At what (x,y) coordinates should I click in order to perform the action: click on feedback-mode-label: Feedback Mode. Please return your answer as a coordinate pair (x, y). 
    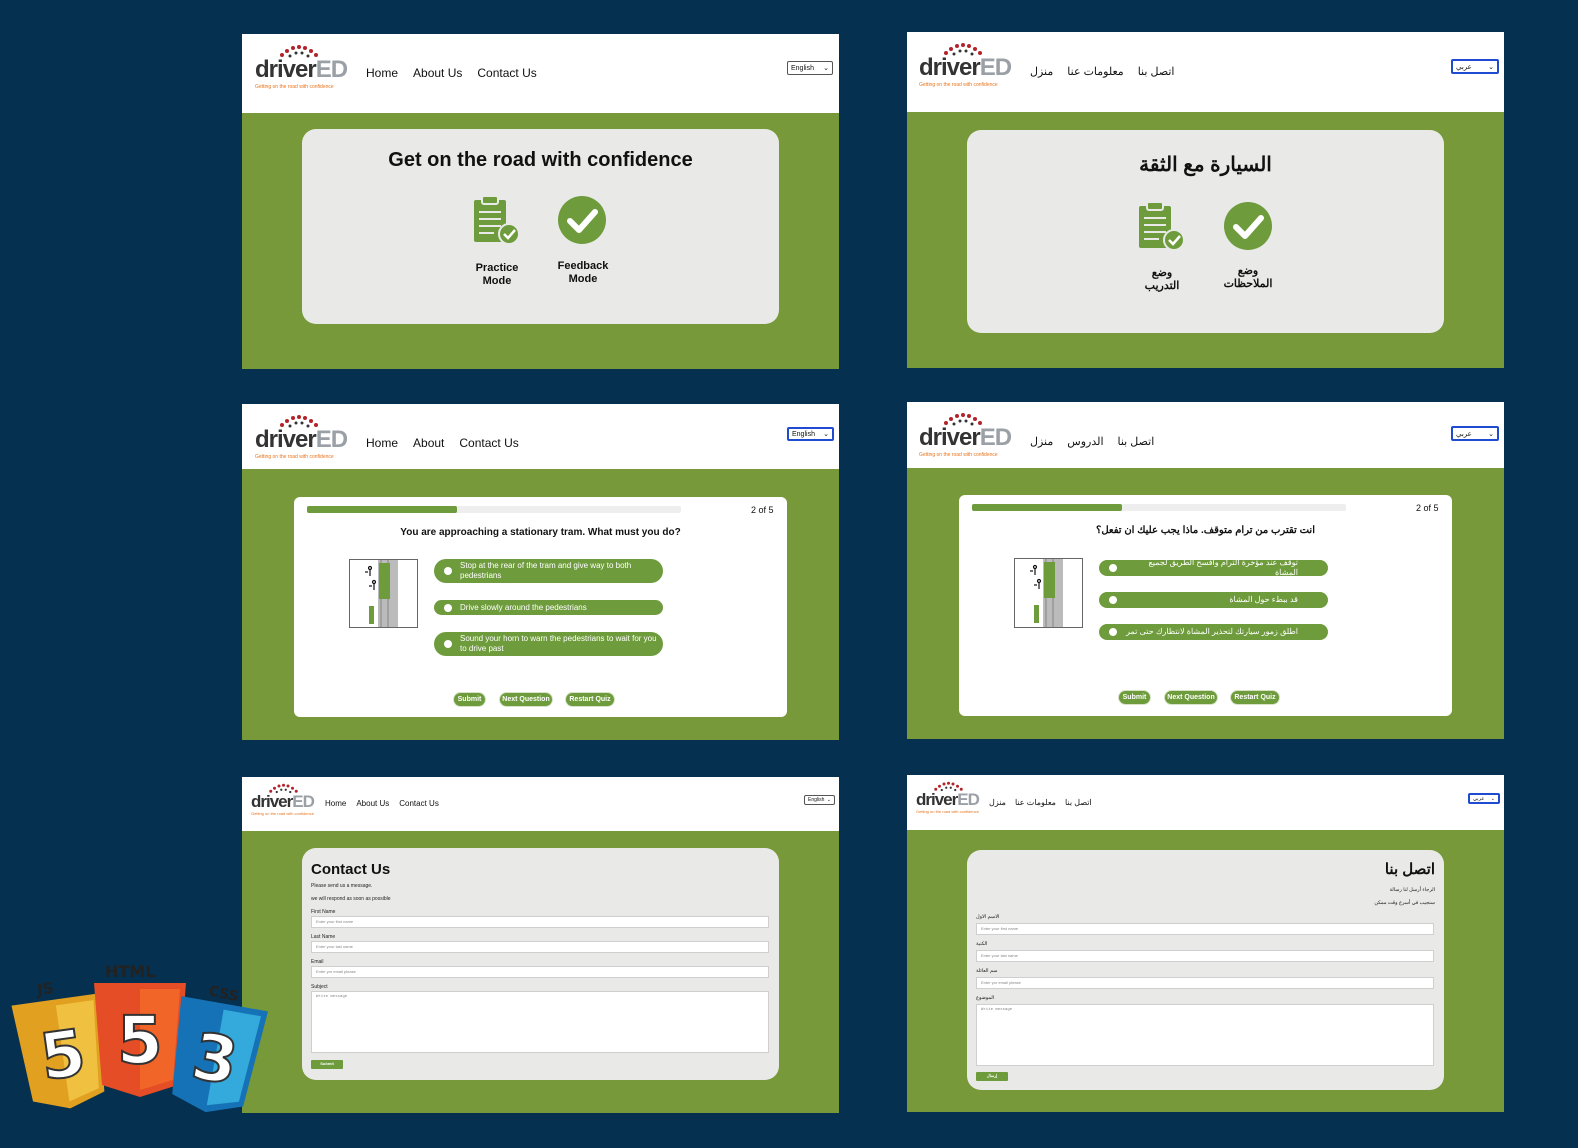
    Looking at the image, I should click on (583, 273).